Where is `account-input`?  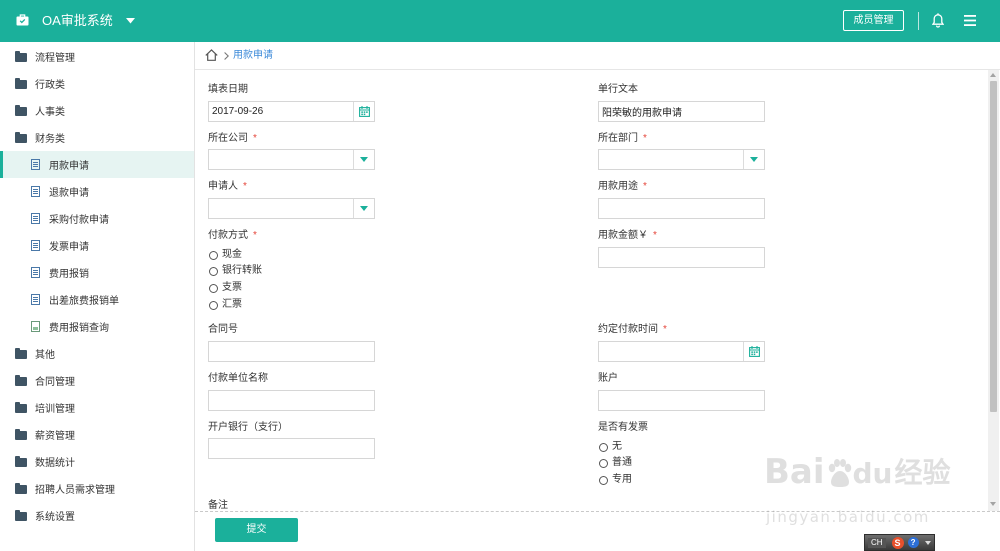 account-input is located at coordinates (681, 400).